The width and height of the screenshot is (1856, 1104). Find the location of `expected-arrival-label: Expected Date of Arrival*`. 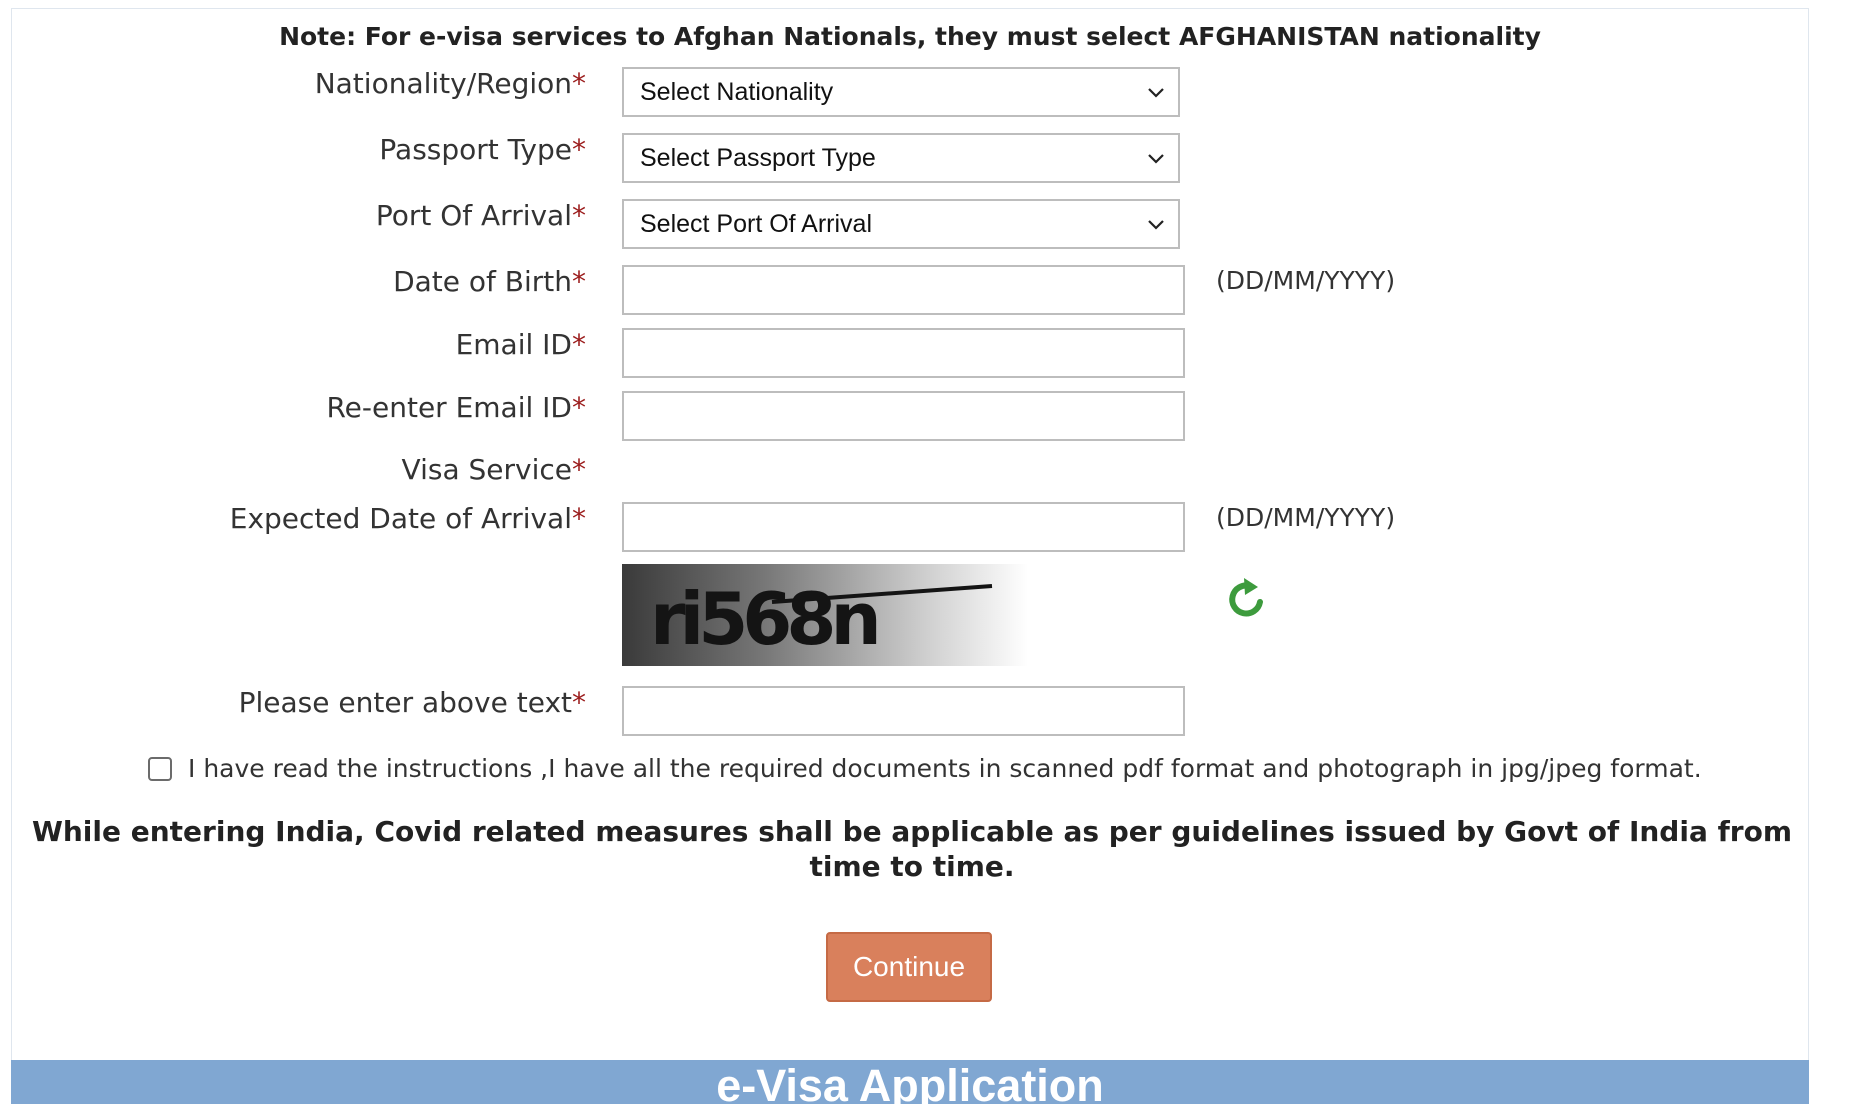

expected-arrival-label: Expected Date of Arrival* is located at coordinates (408, 518).